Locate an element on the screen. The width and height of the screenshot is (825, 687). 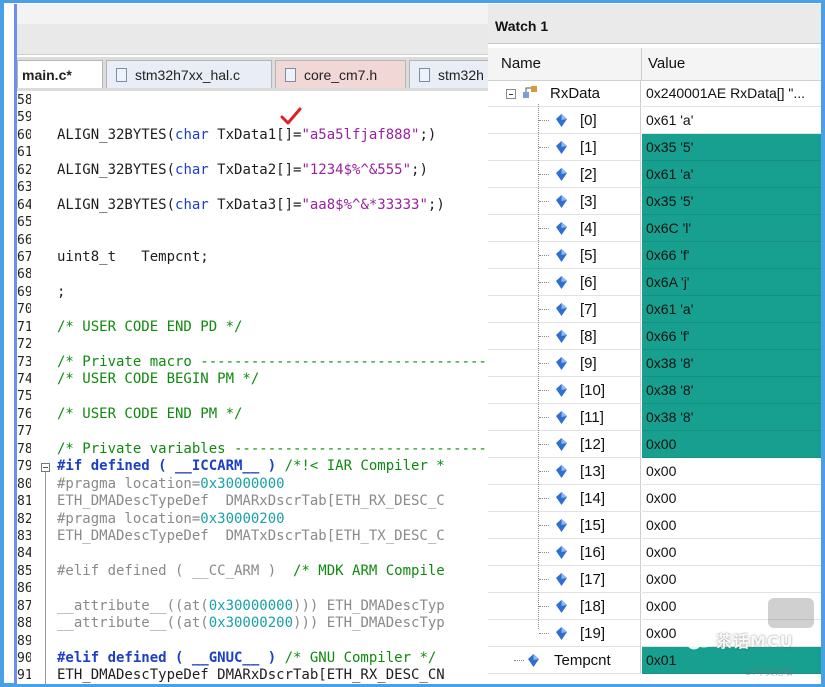
tab-stm32h7xx-hal-c: stm32h7xx_hal.c is located at coordinates (189, 74).